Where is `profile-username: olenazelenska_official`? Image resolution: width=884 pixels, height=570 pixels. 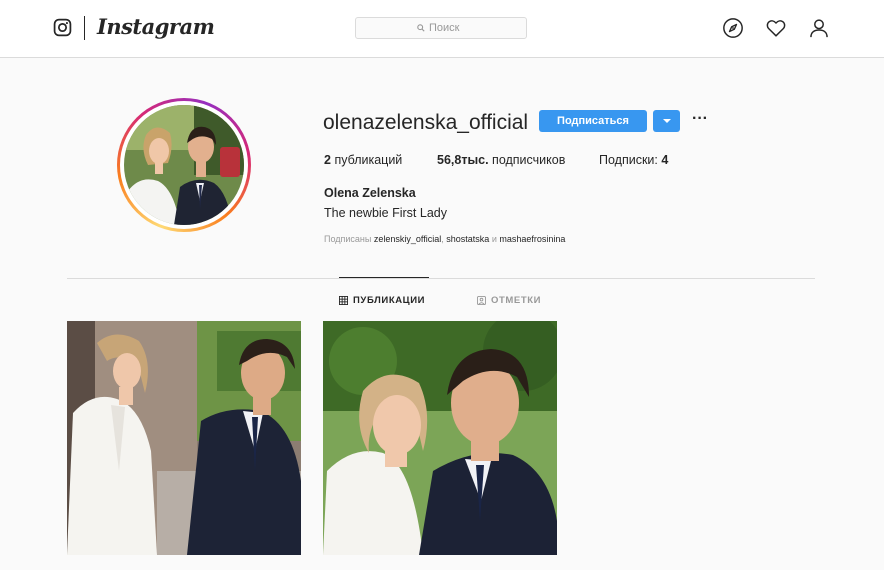 profile-username: olenazelenska_official is located at coordinates (426, 122).